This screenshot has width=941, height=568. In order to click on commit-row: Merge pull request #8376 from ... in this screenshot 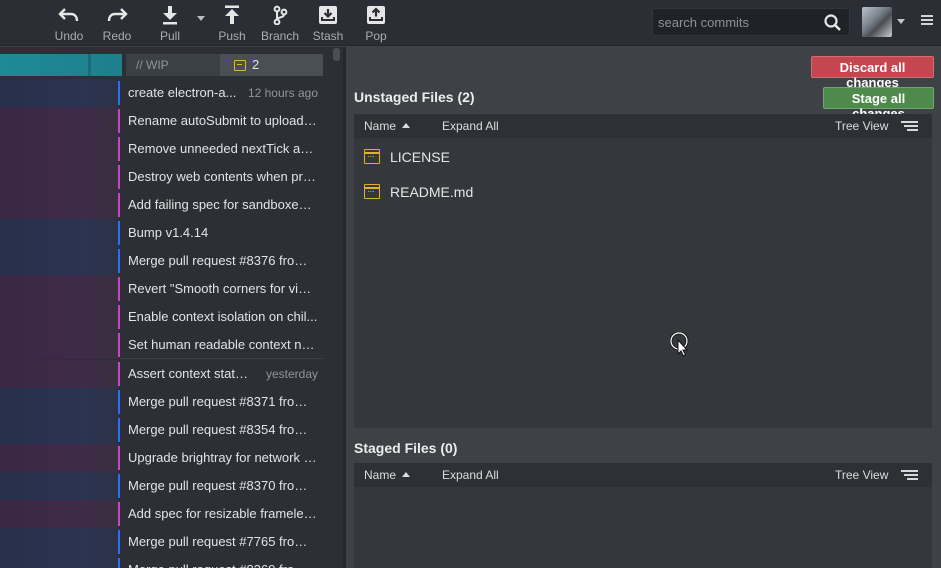, I will do `click(161, 261)`.